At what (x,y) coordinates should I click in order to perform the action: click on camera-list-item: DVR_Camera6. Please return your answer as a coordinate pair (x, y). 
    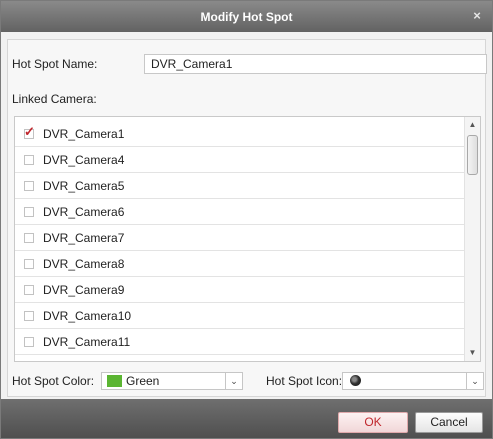
    Looking at the image, I should click on (240, 212).